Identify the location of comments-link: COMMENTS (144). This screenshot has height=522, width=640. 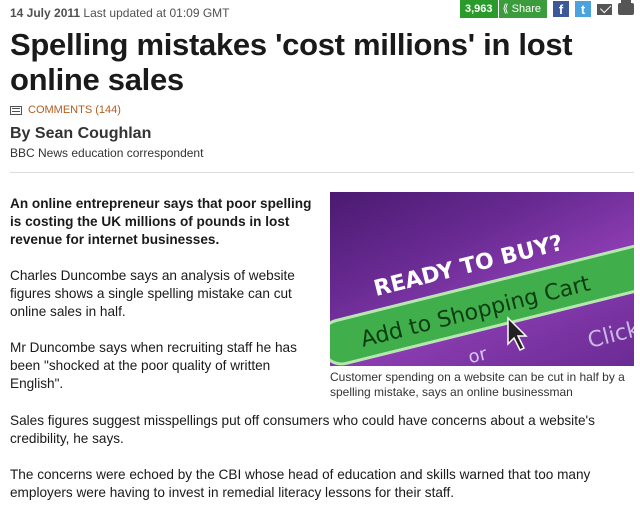
(65, 110).